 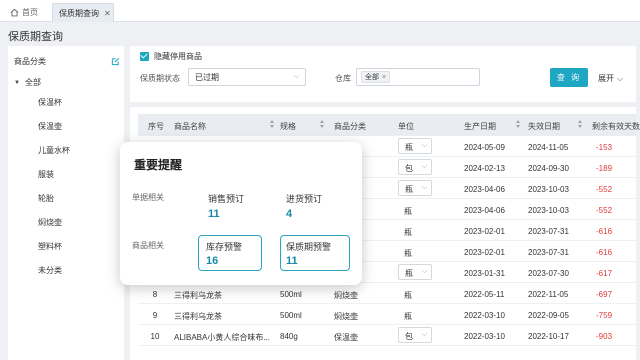 I want to click on expand-toggle: 展开 ⌵, so click(x=610, y=78).